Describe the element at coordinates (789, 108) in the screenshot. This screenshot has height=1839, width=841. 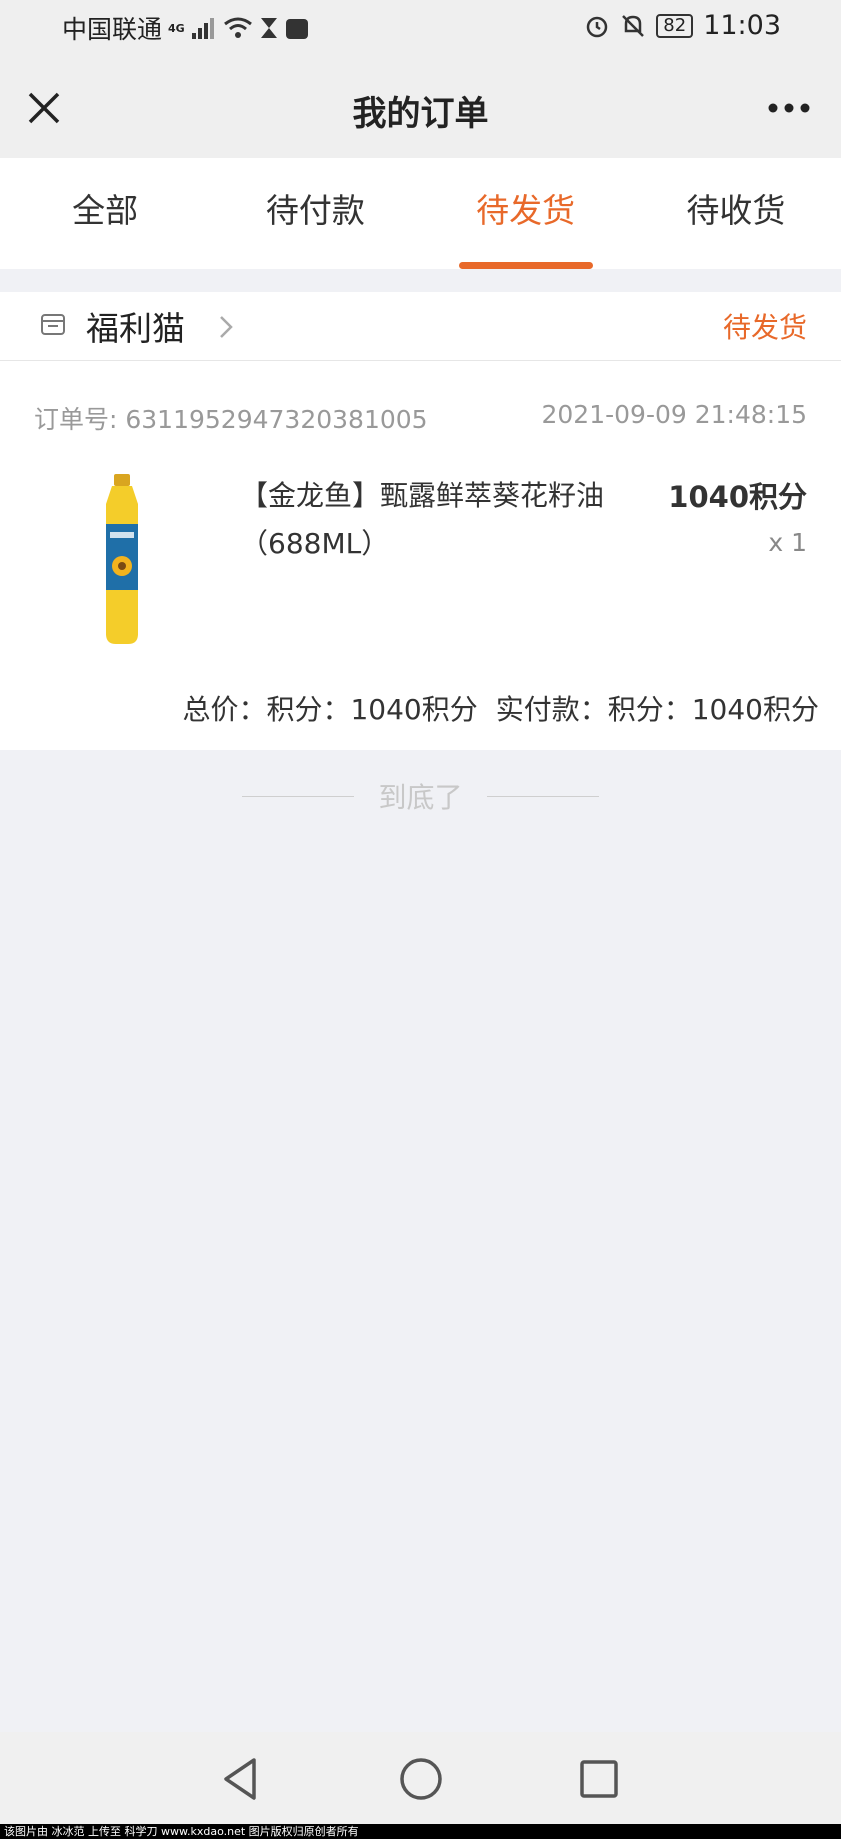
I see `more-icon` at that location.